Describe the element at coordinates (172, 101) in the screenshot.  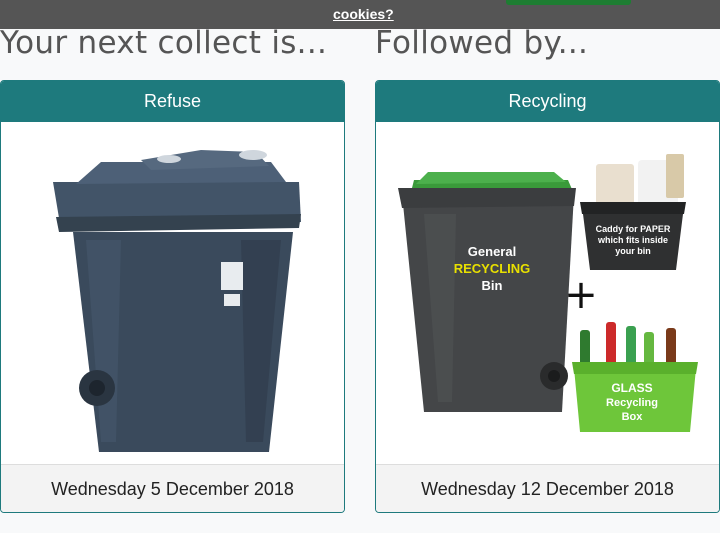
I see `card-title: Refuse` at that location.